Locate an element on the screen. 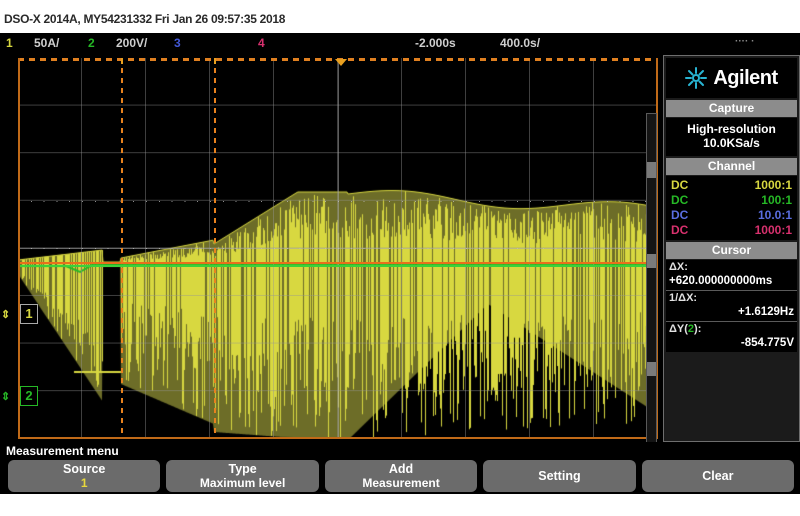 The height and width of the screenshot is (516, 800). sidebar-scrollbar is located at coordinates (651, 303).